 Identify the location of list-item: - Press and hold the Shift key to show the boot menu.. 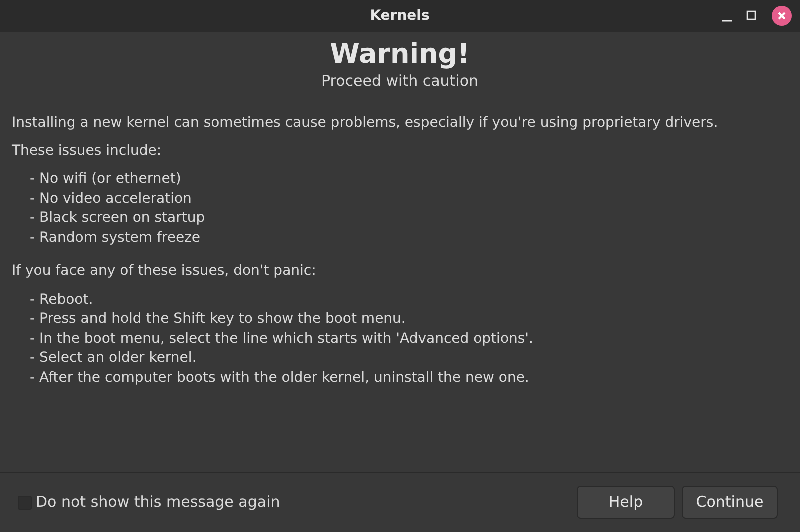
(218, 320).